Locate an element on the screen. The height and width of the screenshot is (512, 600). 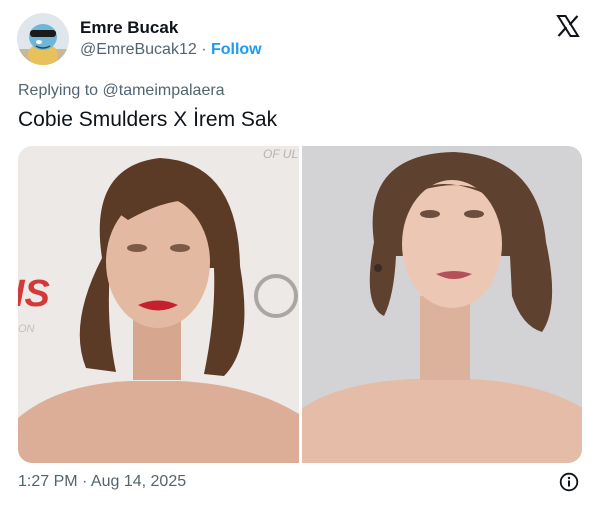
reply-prefix: Replying to is located at coordinates (58, 90).